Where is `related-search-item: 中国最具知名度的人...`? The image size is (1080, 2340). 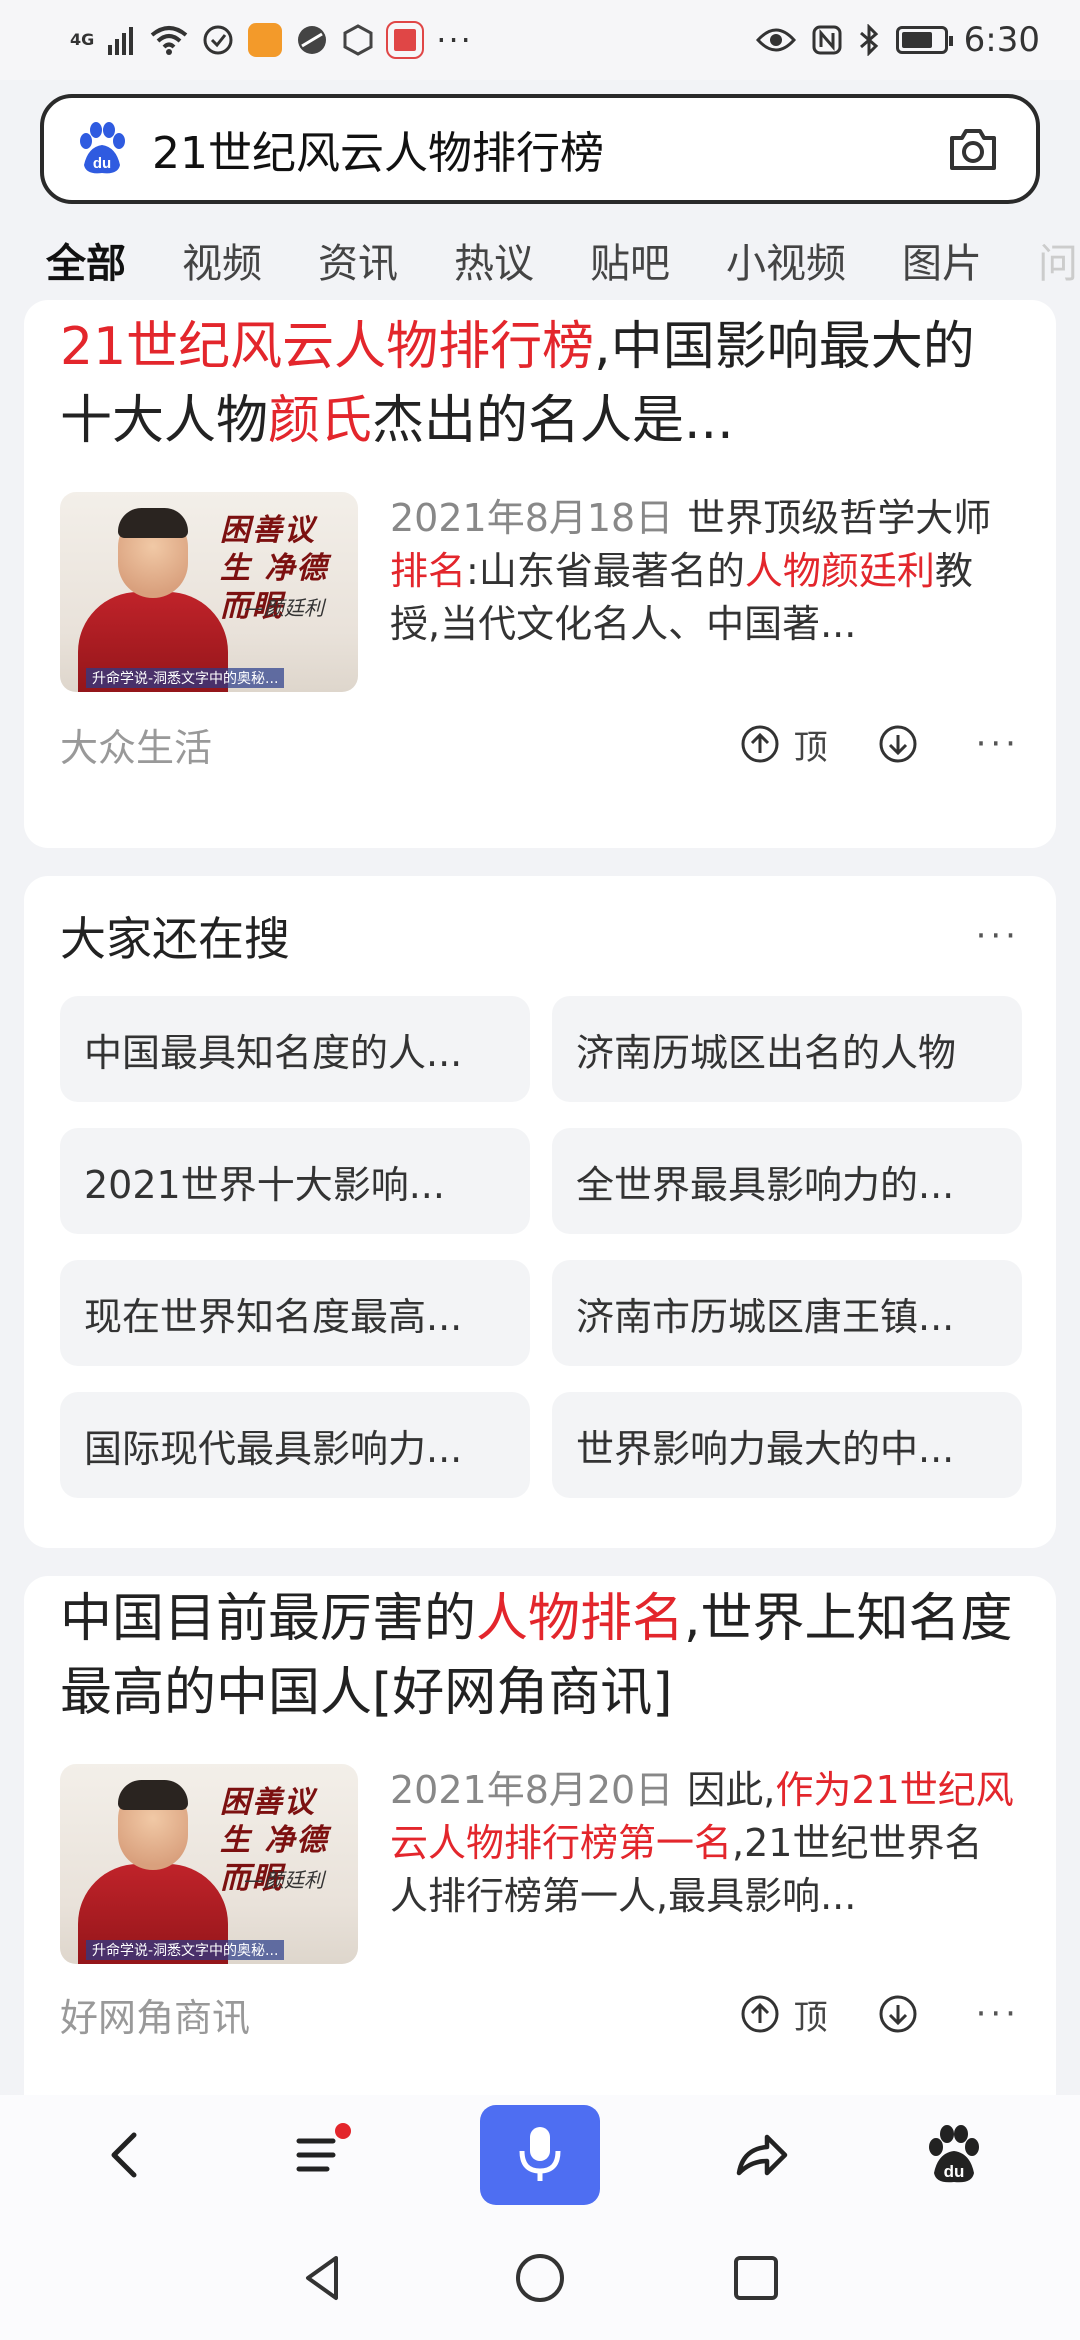 related-search-item: 中国最具知名度的人... is located at coordinates (295, 1049).